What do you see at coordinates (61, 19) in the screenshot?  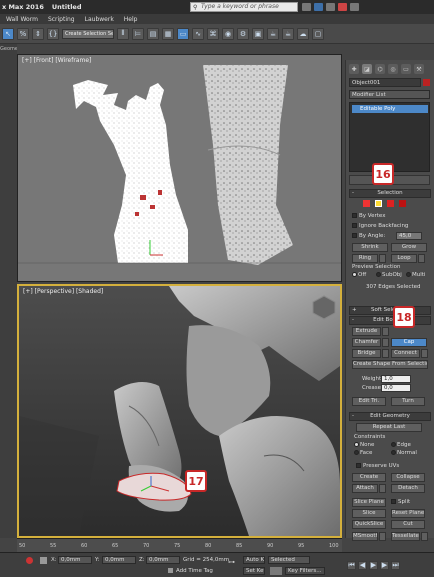 I see `menu-scripting: Scripting` at bounding box center [61, 19].